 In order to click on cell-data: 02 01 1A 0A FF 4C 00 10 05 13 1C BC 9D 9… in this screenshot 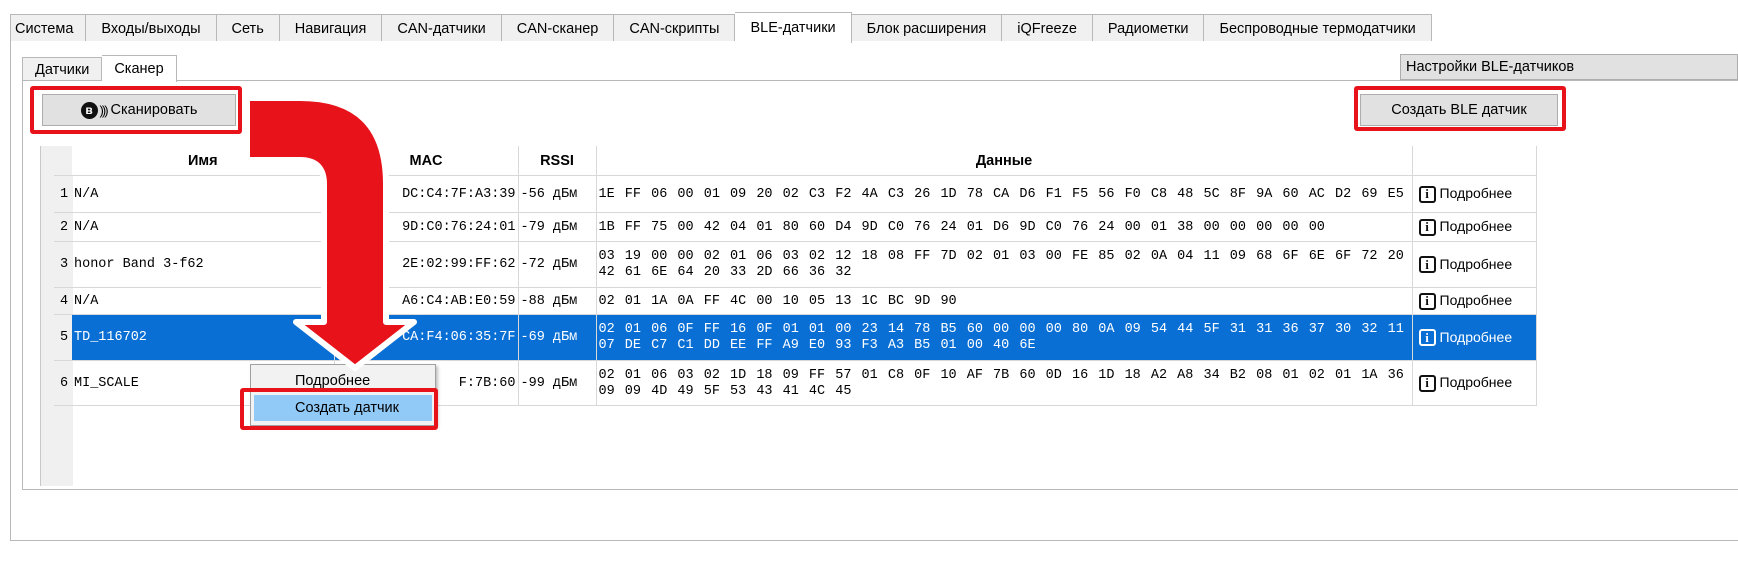, I will do `click(1004, 301)`.